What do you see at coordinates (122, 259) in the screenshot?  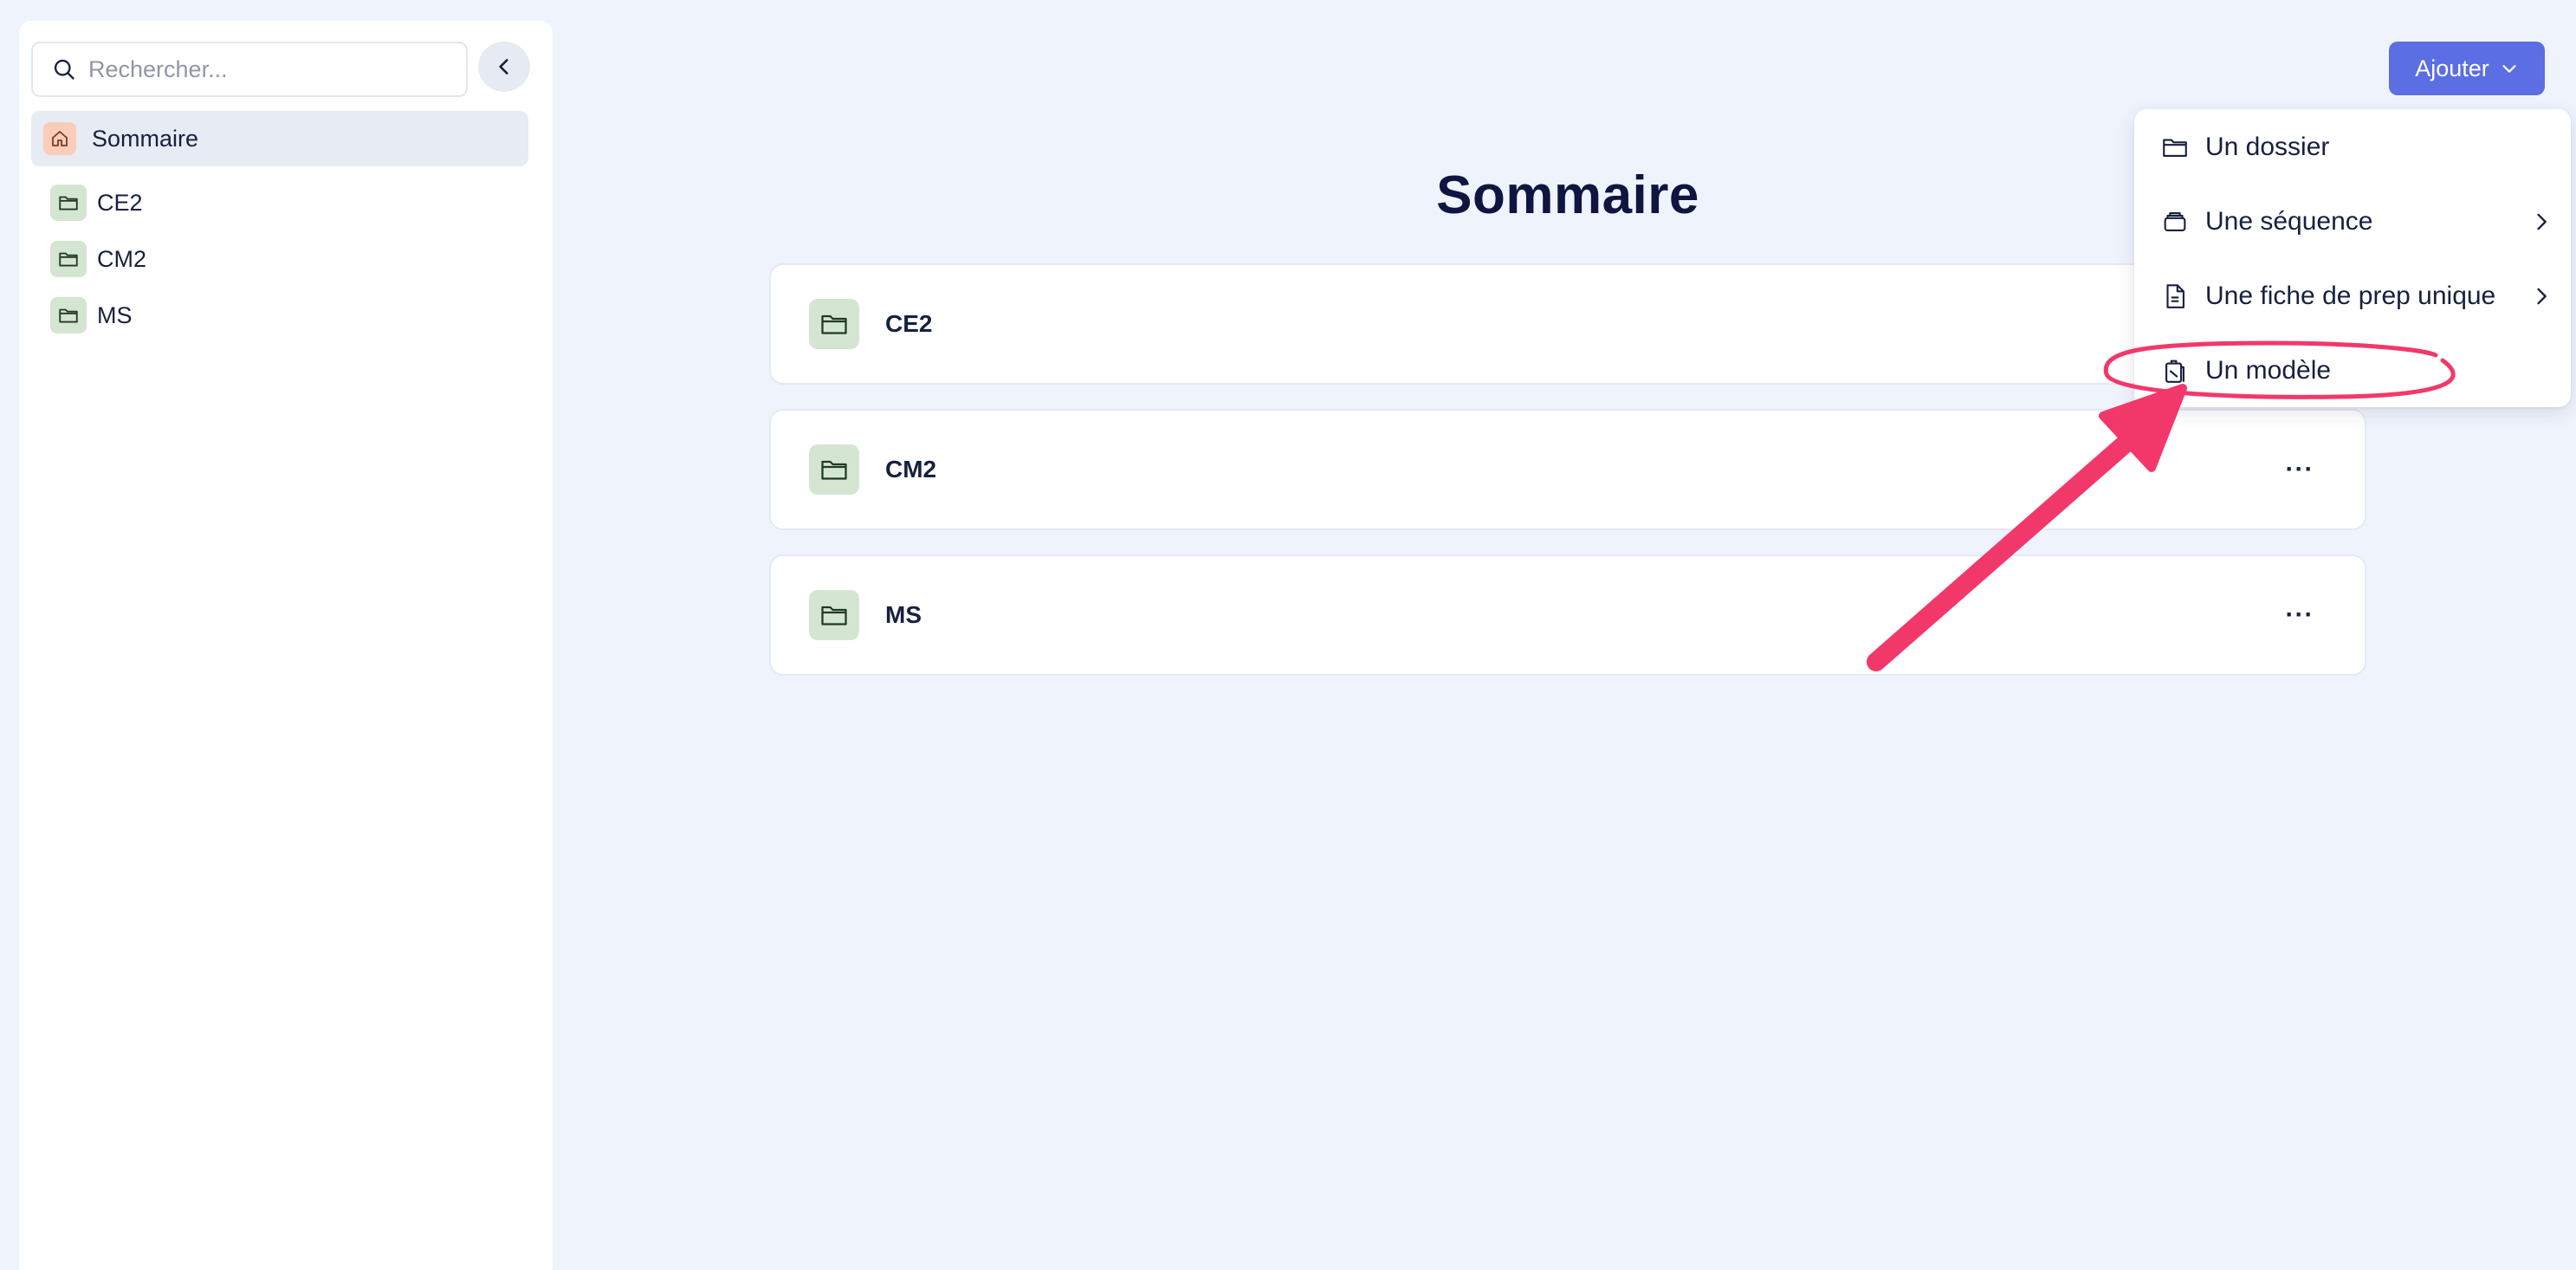 I see `sidebar-item-label: CM2` at bounding box center [122, 259].